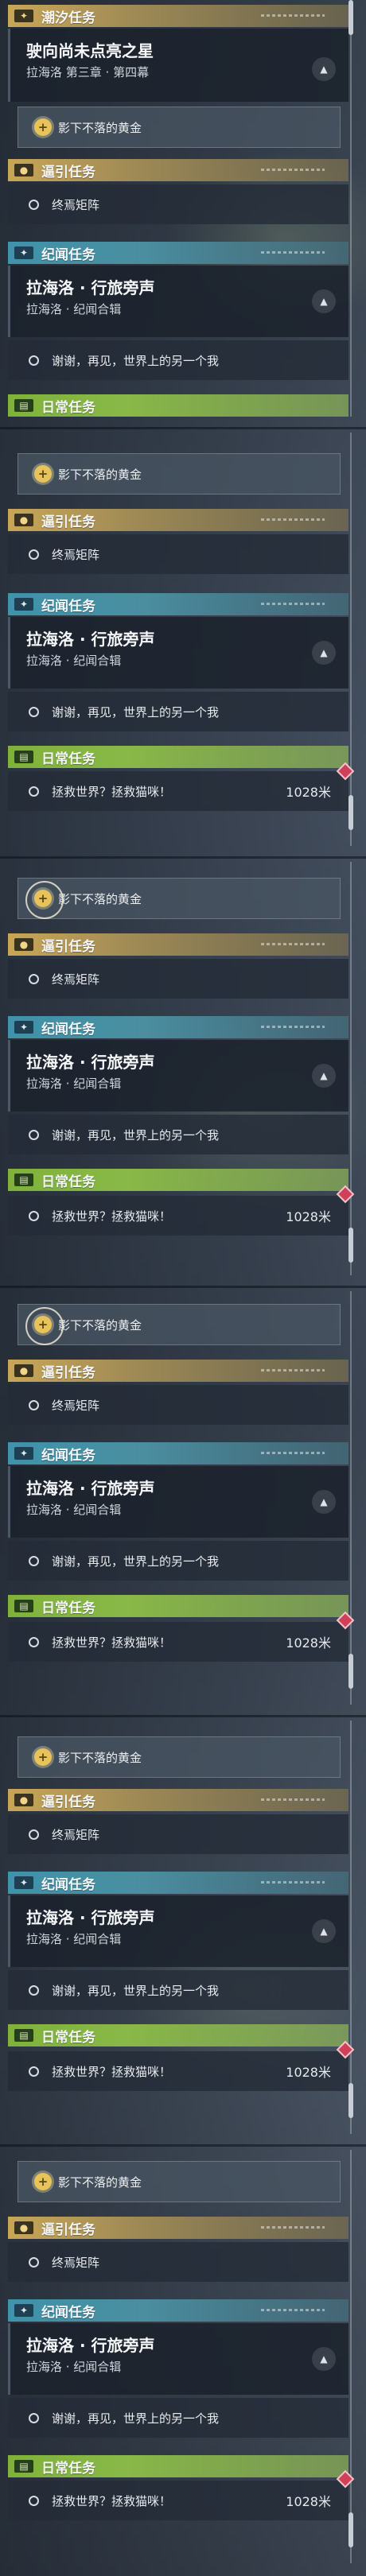 The height and width of the screenshot is (2576, 366). Describe the element at coordinates (68, 1885) in the screenshot. I see `section-title: 纪闻任务` at that location.